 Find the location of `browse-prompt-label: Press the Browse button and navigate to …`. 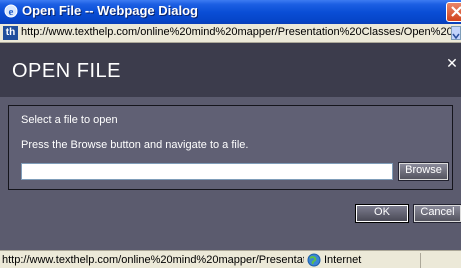

browse-prompt-label: Press the Browse button and navigate to … is located at coordinates (135, 145).